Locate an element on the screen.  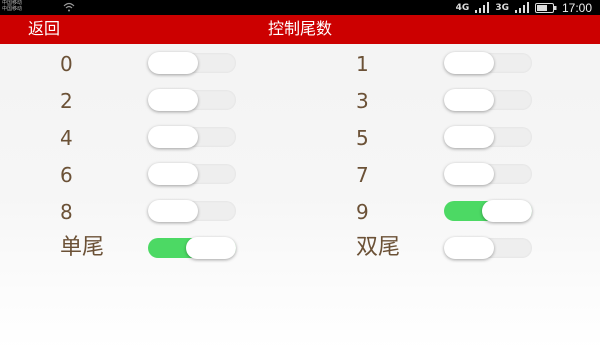
odd-tail-label: 单尾 is located at coordinates (82, 247).